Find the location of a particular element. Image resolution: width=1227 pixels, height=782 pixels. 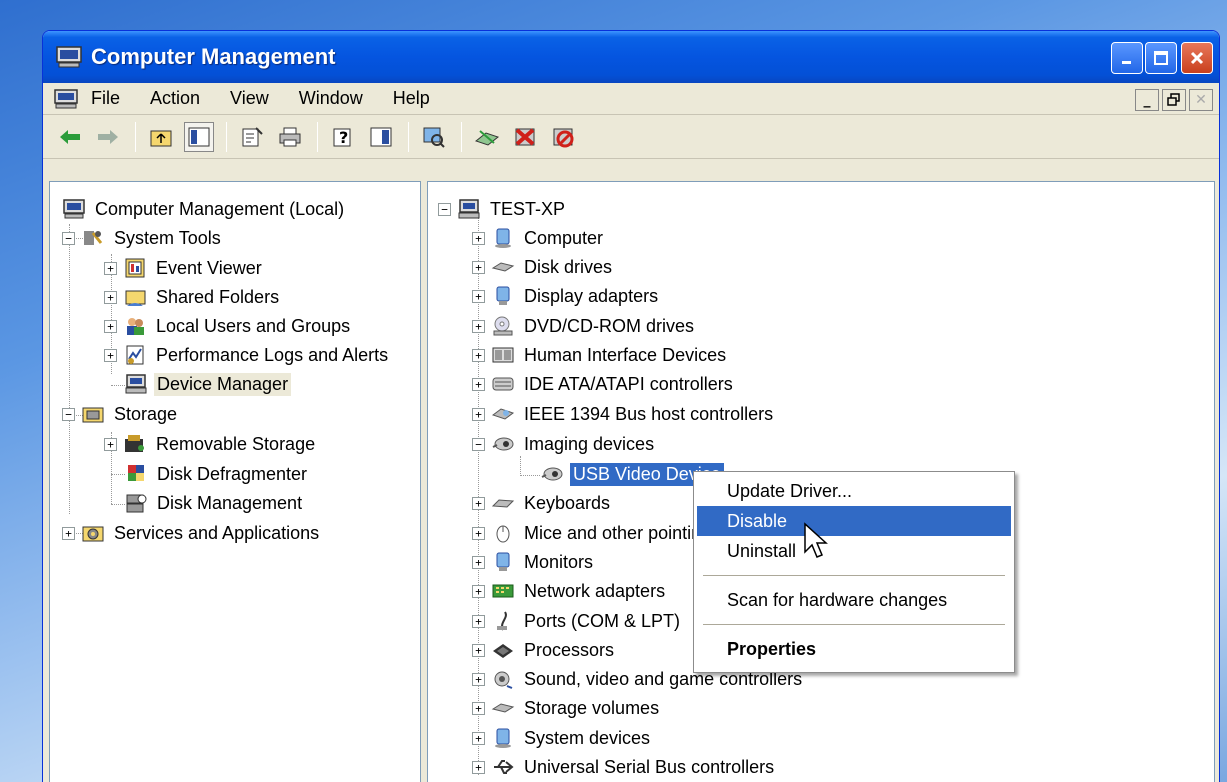

mdi-close-button: ✕ is located at coordinates (1201, 100).